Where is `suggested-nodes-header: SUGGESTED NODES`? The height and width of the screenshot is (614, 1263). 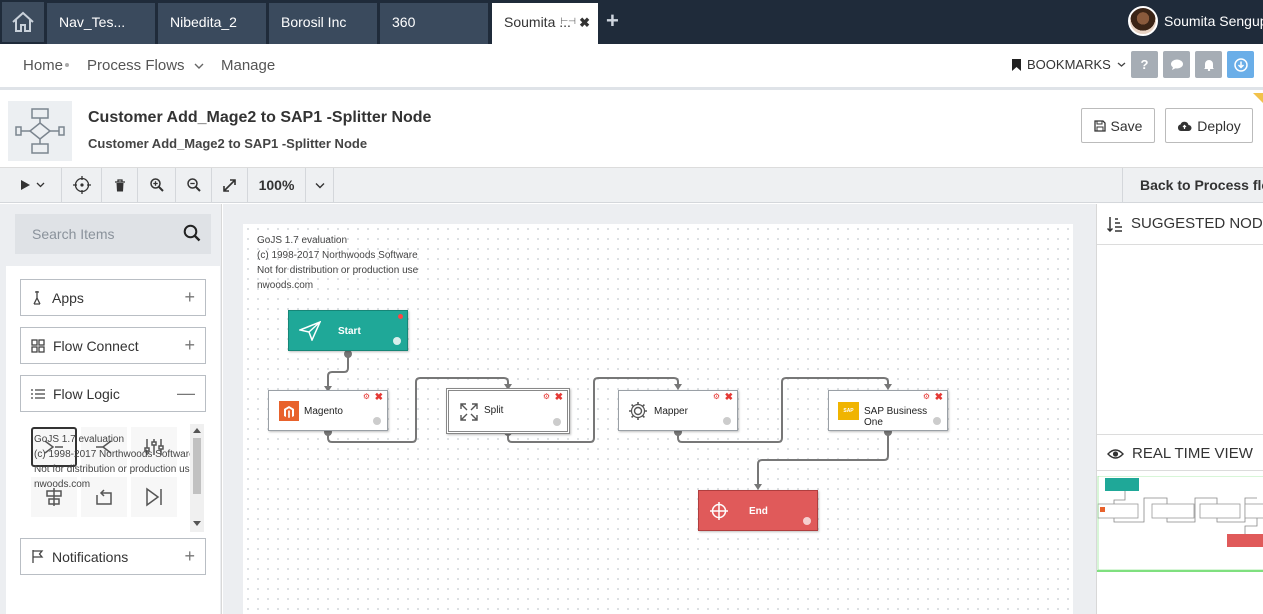 suggested-nodes-header: SUGGESTED NODES is located at coordinates (1185, 223).